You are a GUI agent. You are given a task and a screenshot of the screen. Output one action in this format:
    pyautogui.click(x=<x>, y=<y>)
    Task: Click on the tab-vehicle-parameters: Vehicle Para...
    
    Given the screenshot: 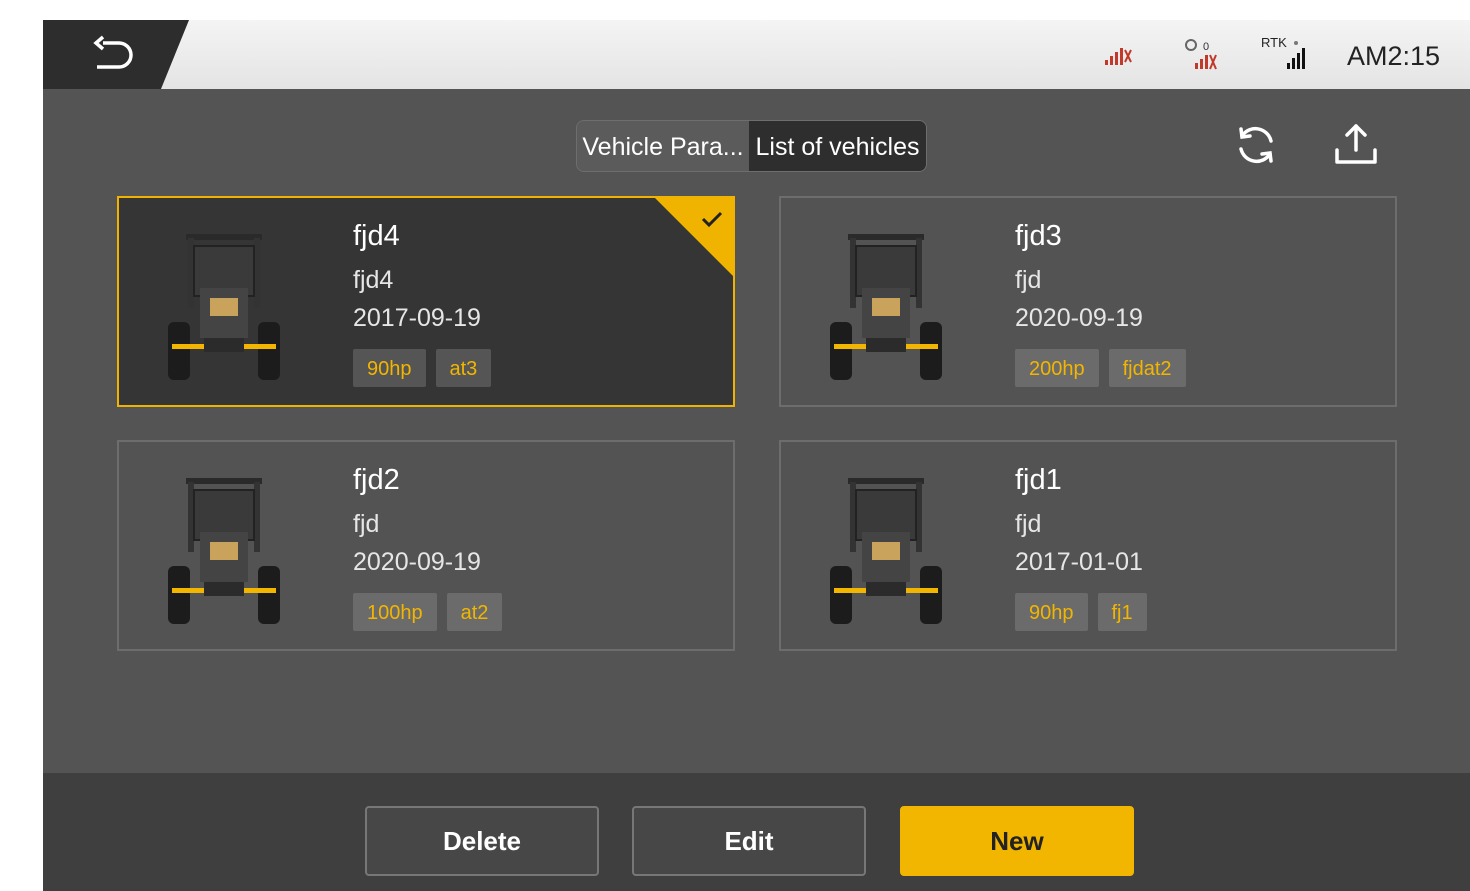 What is the action you would take?
    pyautogui.click(x=663, y=146)
    